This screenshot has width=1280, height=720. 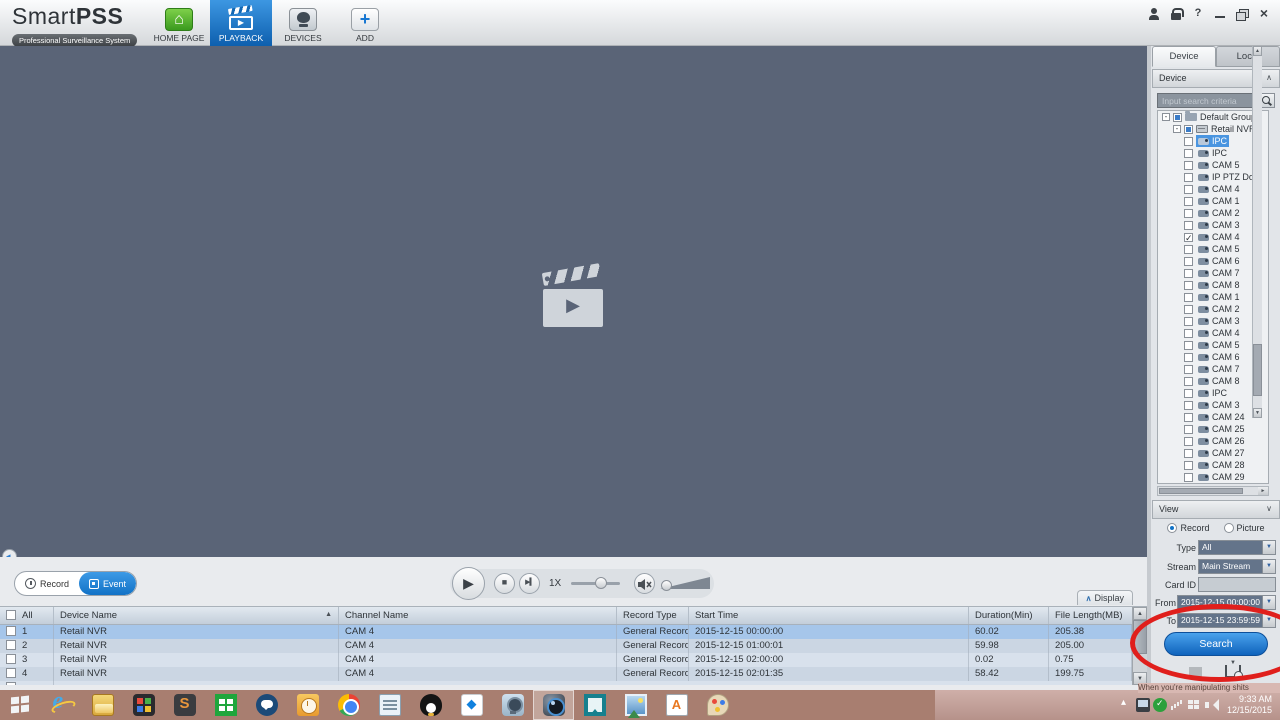 I want to click on partial-checkbox, so click(x=1177, y=117).